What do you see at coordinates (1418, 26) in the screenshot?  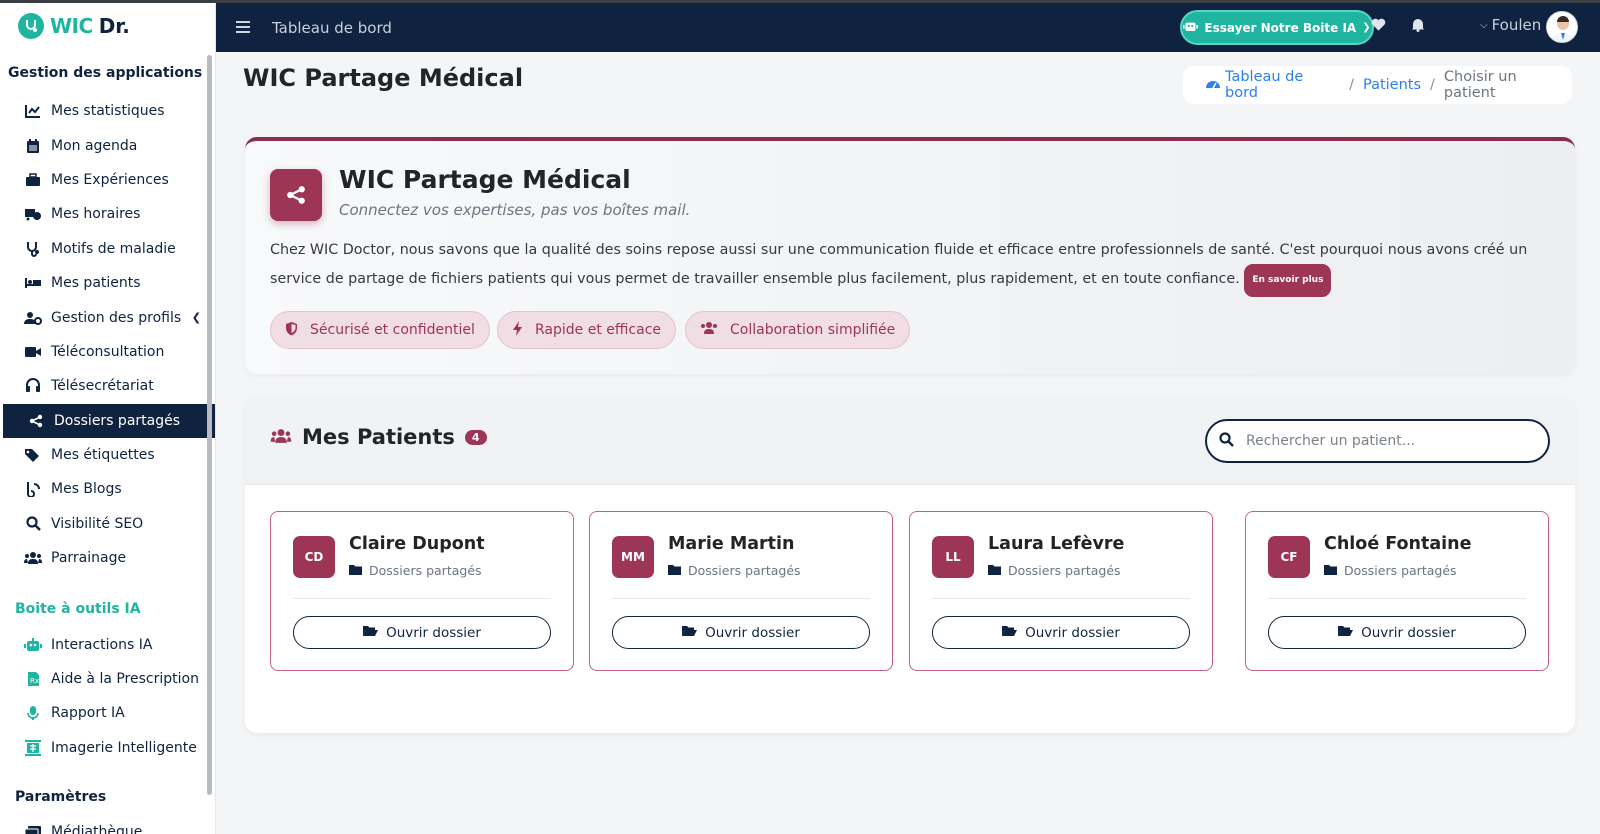 I see `bell-icon` at bounding box center [1418, 26].